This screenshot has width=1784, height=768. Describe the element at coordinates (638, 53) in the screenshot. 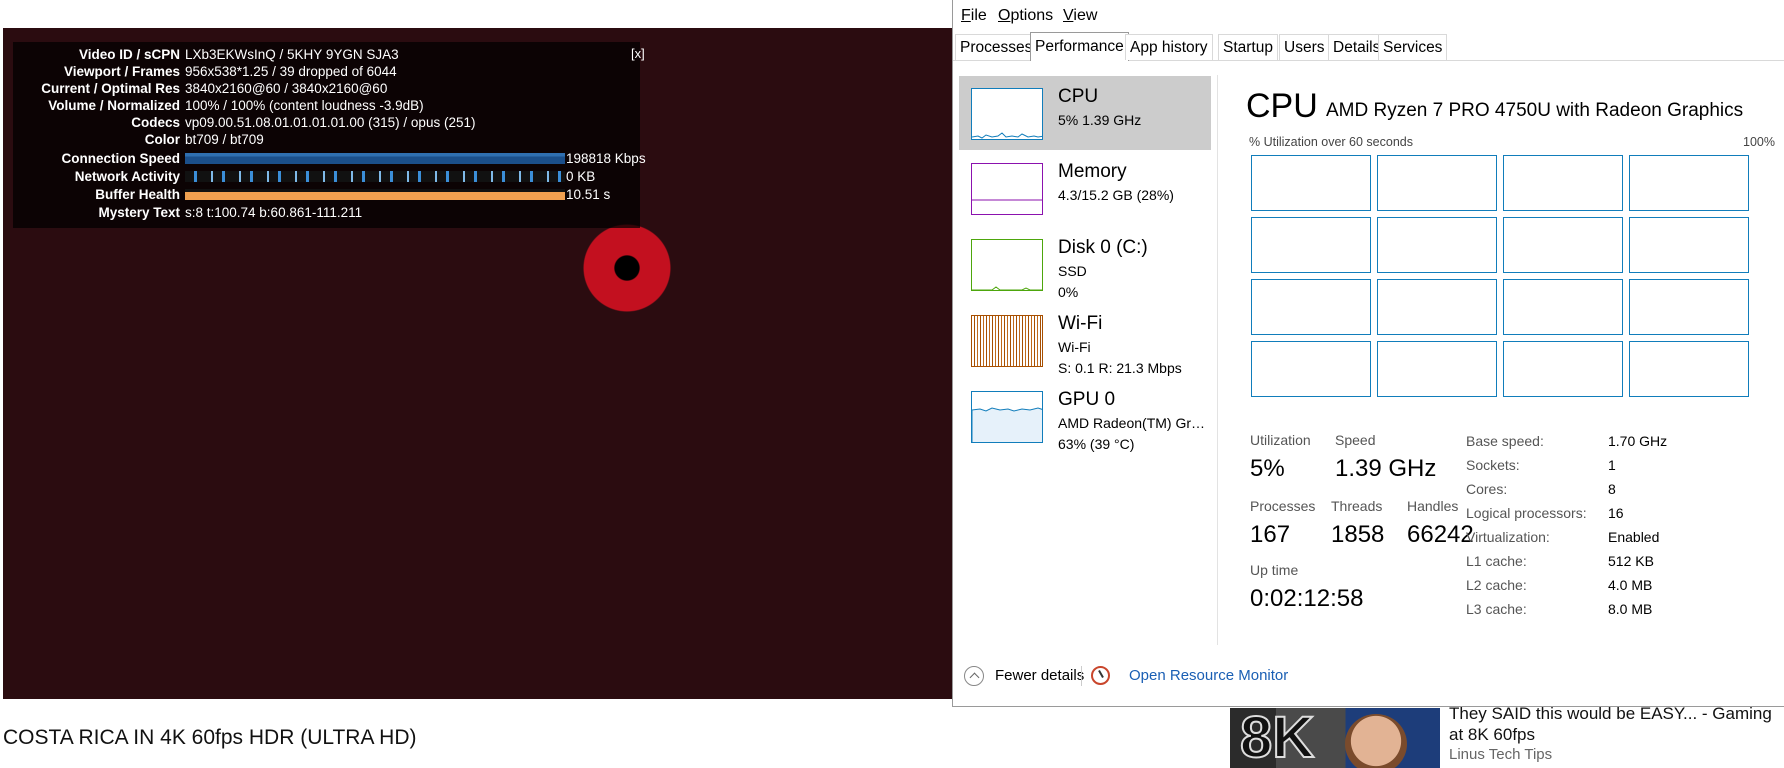

I see `stats-close-button: [x]` at that location.